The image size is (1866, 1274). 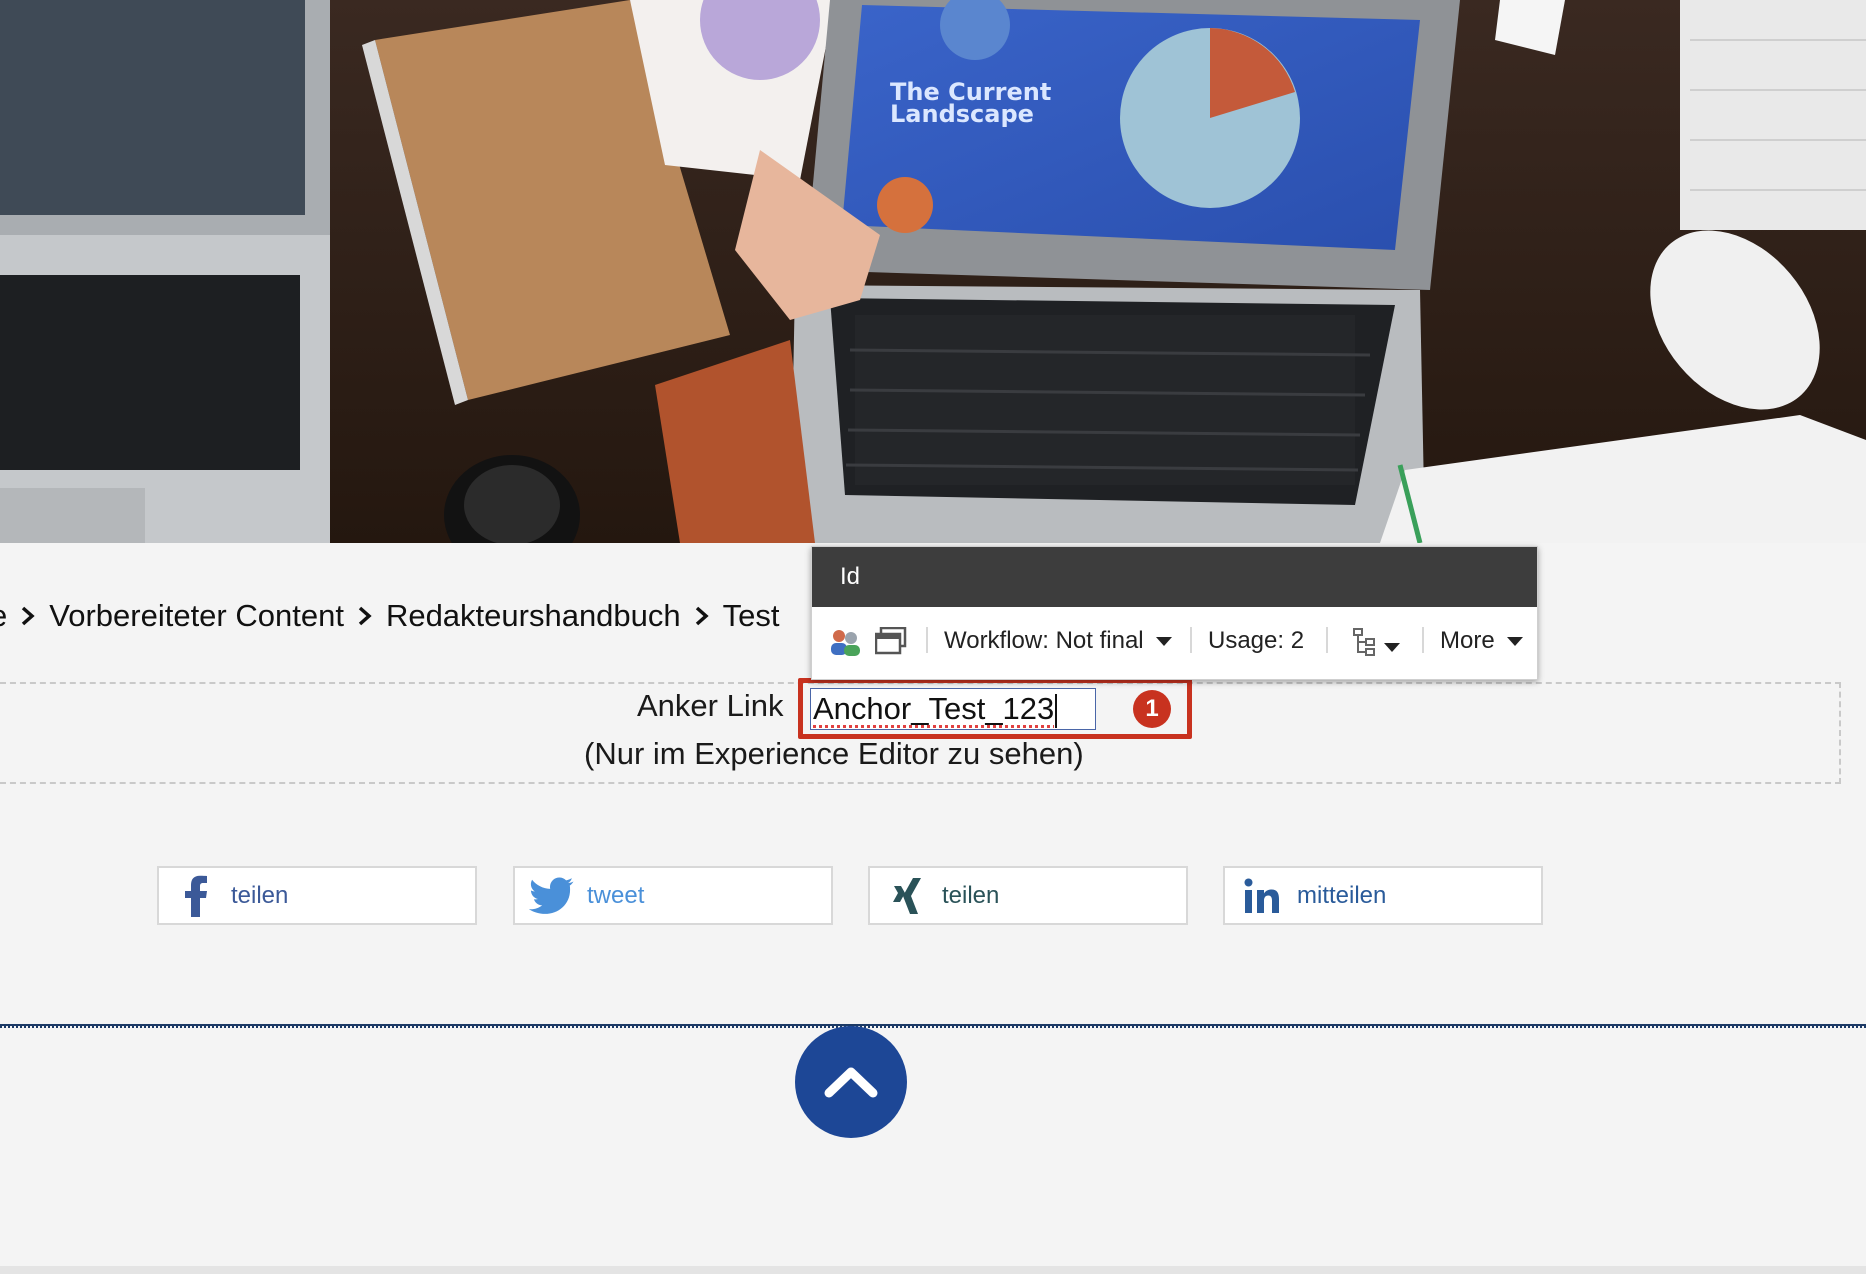 I want to click on xing-share-label: teilen, so click(x=971, y=895).